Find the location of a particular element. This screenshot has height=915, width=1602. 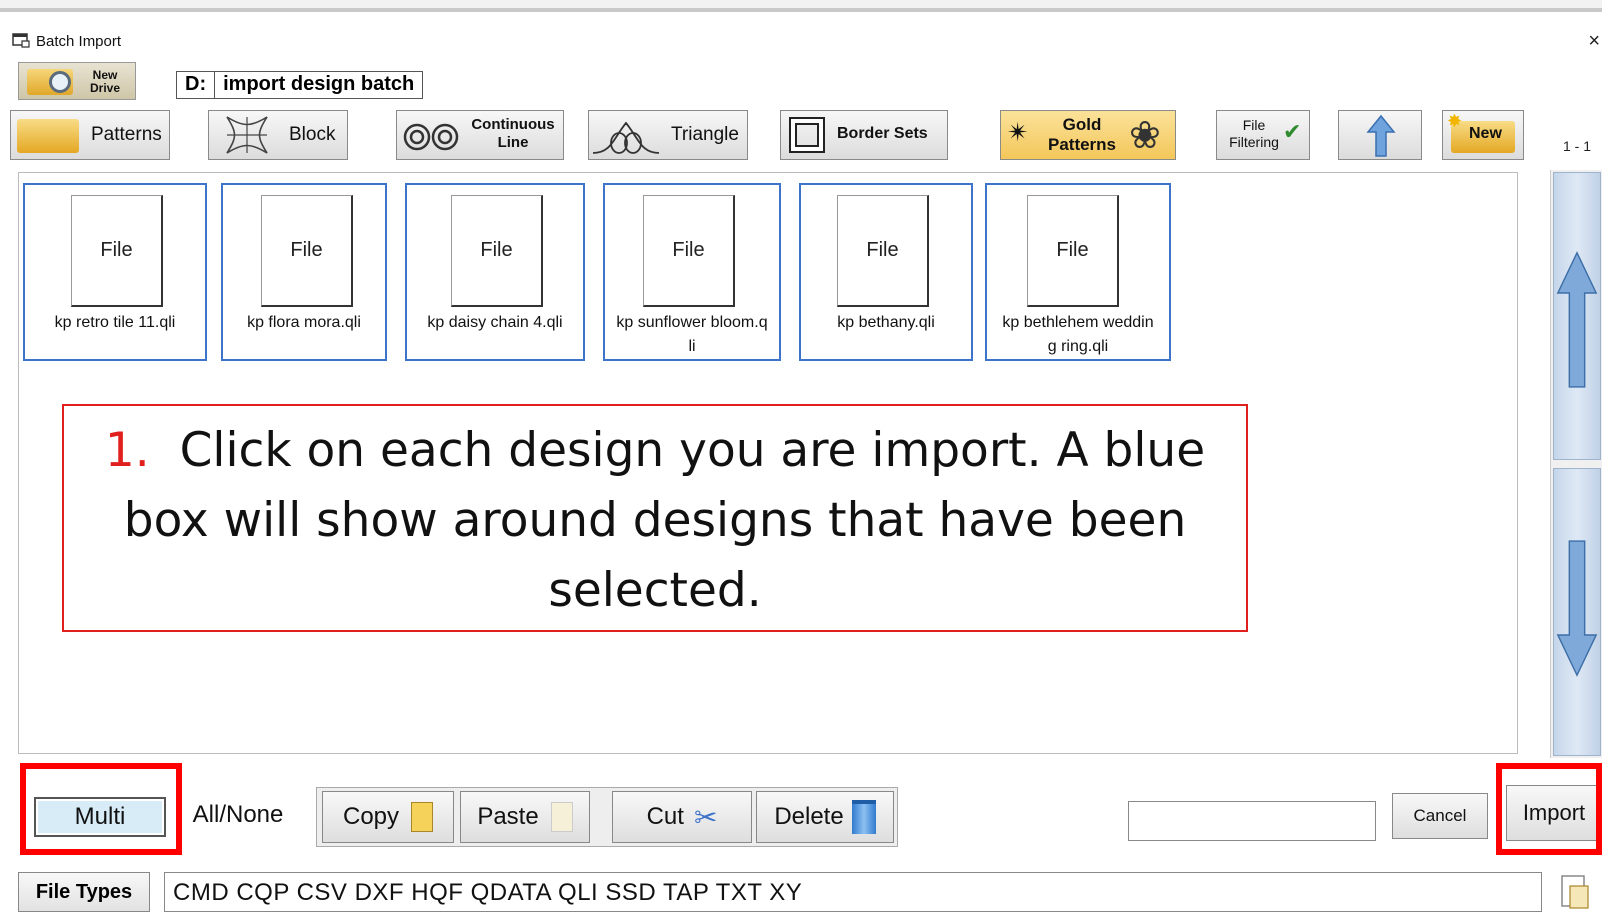

file-tile: File kp bethany.qli is located at coordinates (886, 272).